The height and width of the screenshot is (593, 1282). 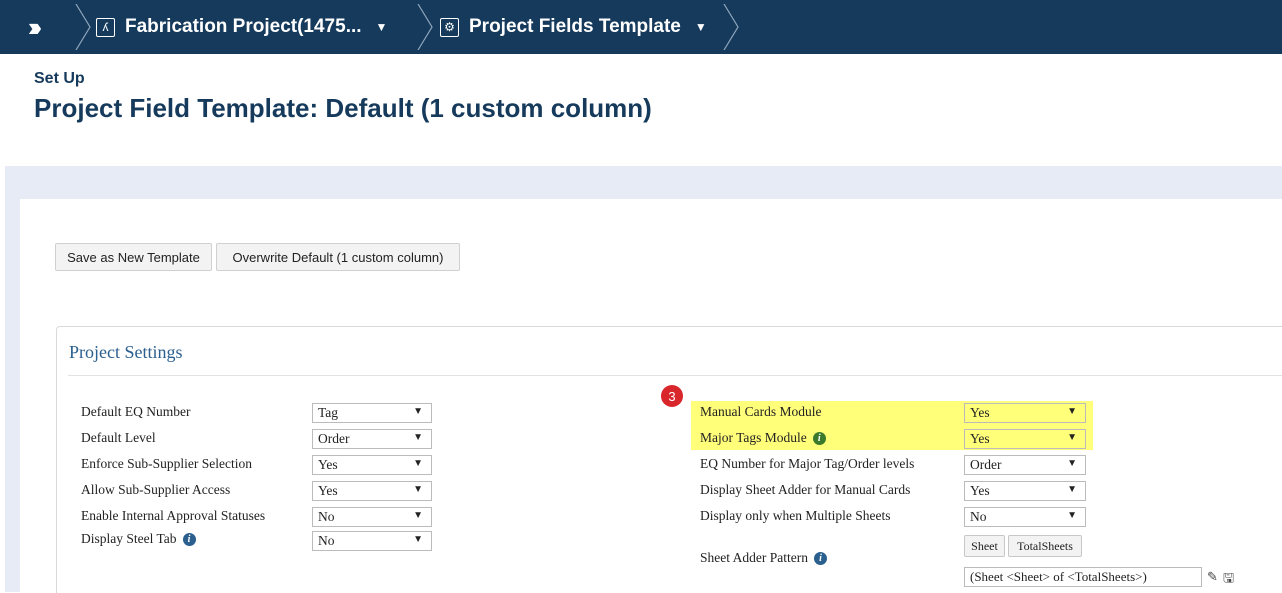 I want to click on major-tags-module-label: Major Tags Module i, so click(x=763, y=438).